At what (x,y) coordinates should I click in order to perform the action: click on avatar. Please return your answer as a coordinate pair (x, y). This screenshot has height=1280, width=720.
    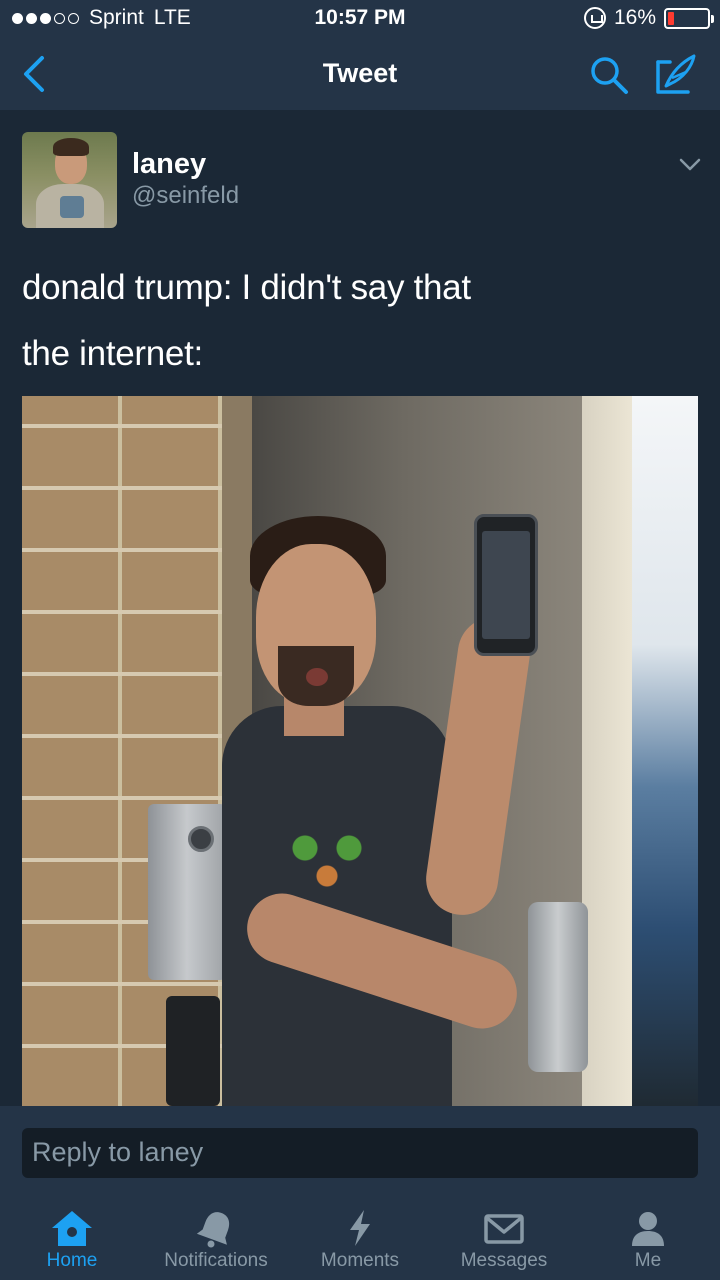
    Looking at the image, I should click on (69, 180).